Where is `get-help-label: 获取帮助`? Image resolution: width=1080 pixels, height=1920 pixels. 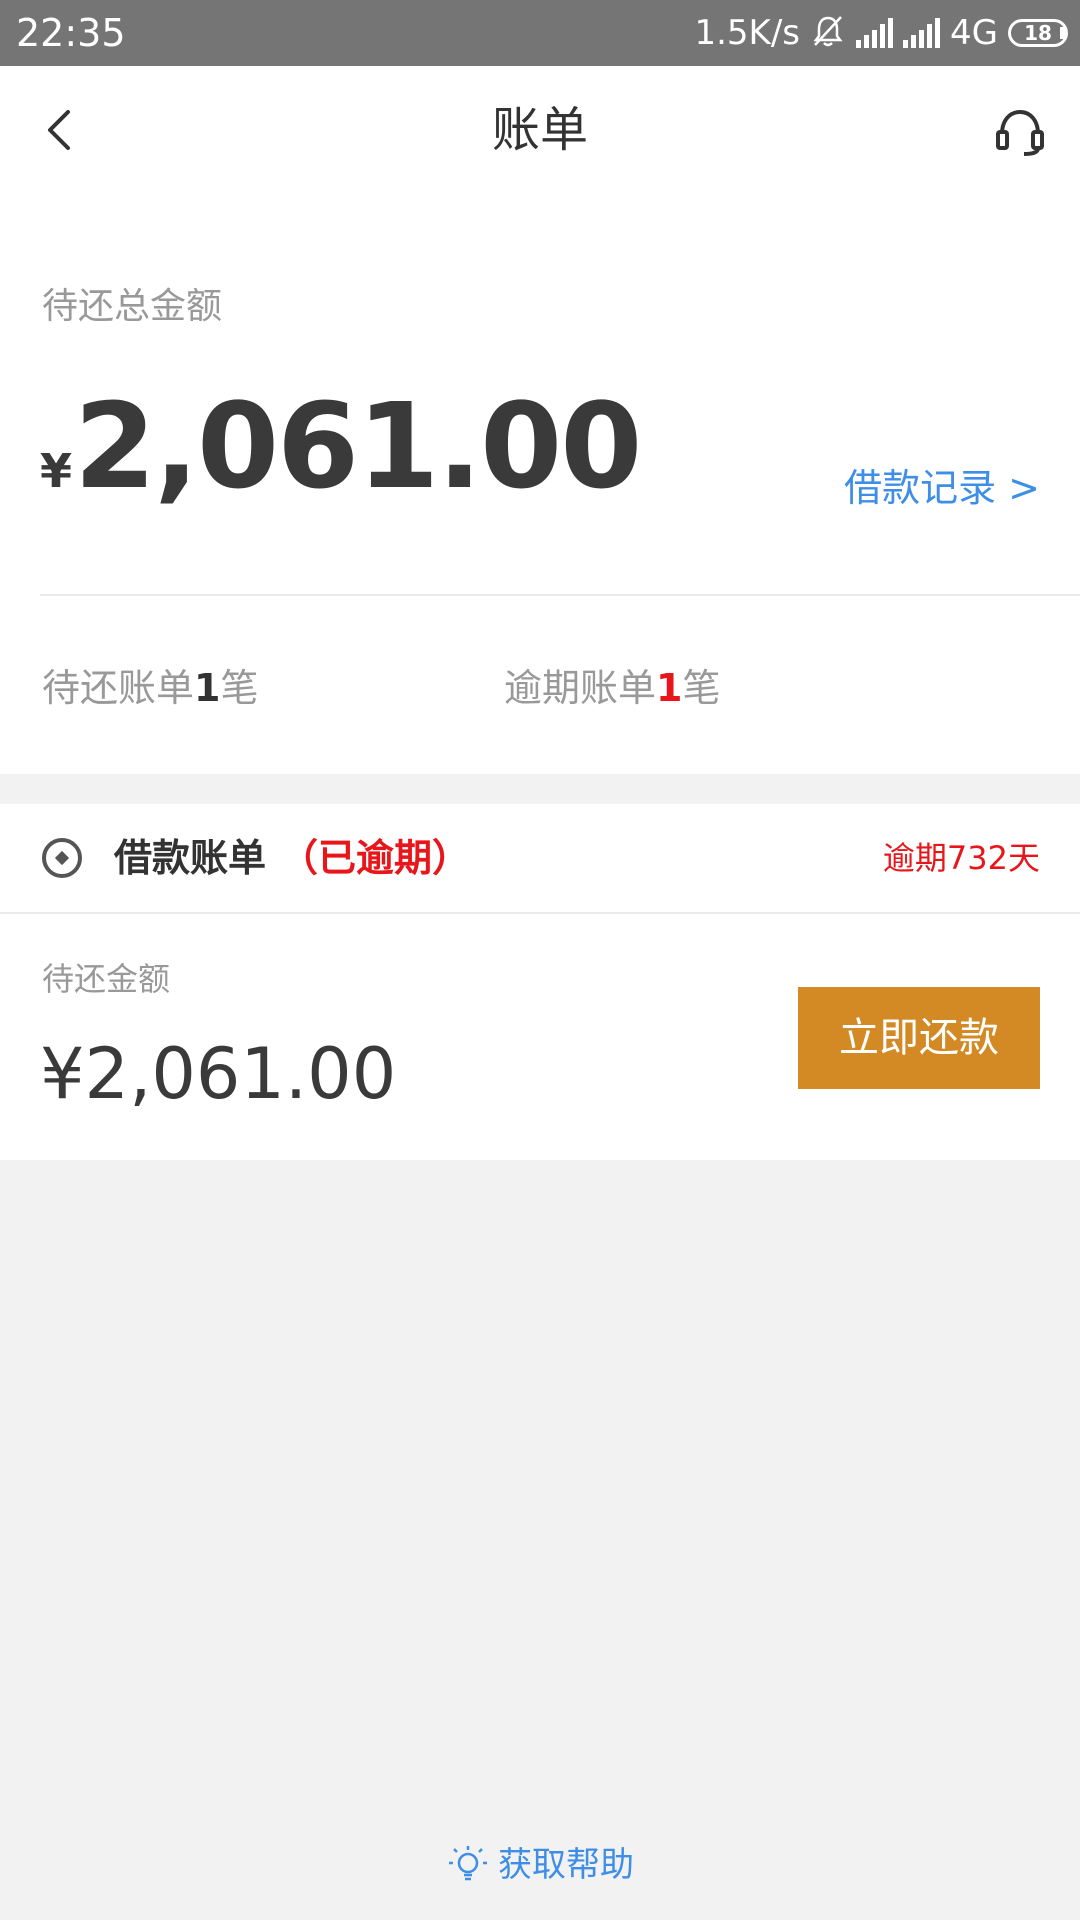
get-help-label: 获取帮助 is located at coordinates (566, 1865).